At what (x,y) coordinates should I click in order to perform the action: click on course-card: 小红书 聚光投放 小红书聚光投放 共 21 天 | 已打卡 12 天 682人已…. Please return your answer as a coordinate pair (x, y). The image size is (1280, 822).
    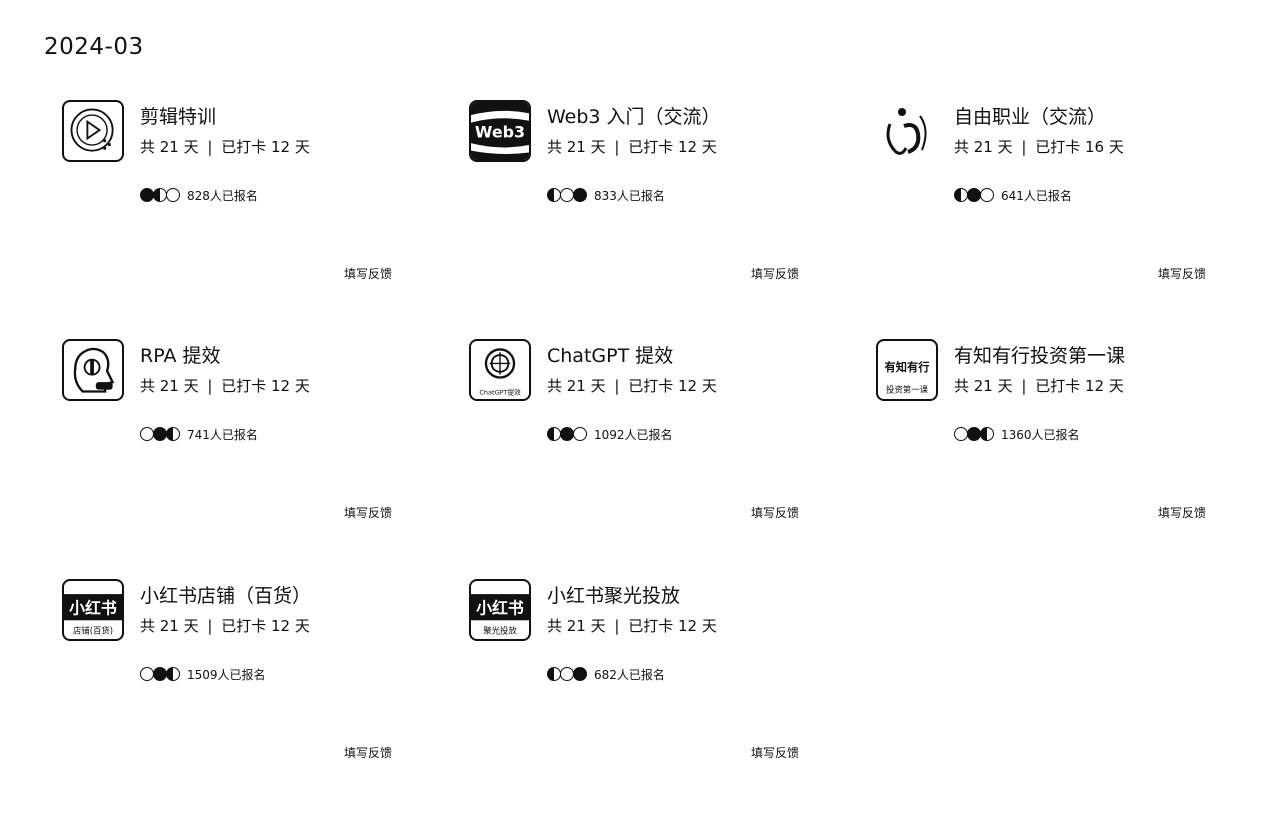
    Looking at the image, I should click on (639, 679).